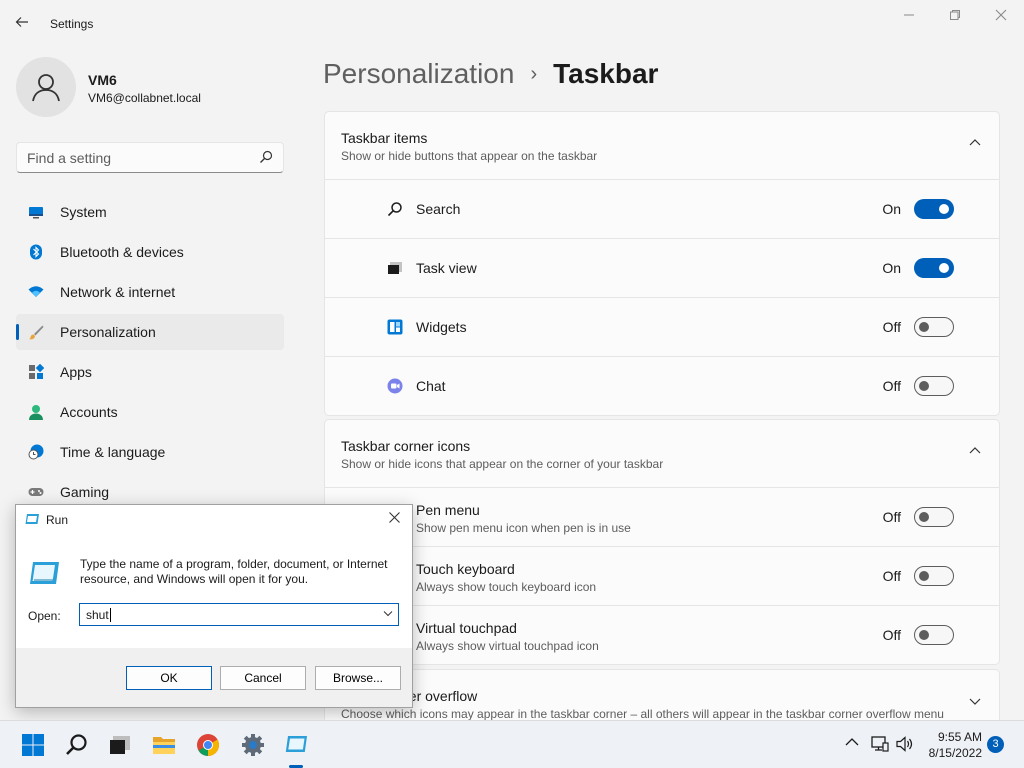  Describe the element at coordinates (150, 212) in the screenshot. I see `sidebar-item-system: System` at that location.